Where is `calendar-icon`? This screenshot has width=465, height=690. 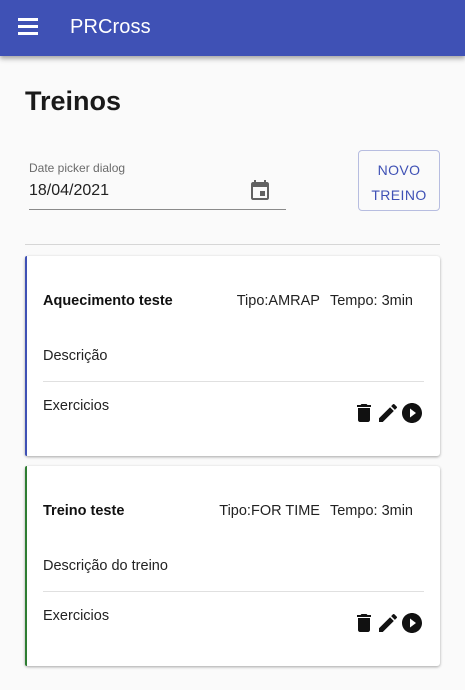 calendar-icon is located at coordinates (260, 191).